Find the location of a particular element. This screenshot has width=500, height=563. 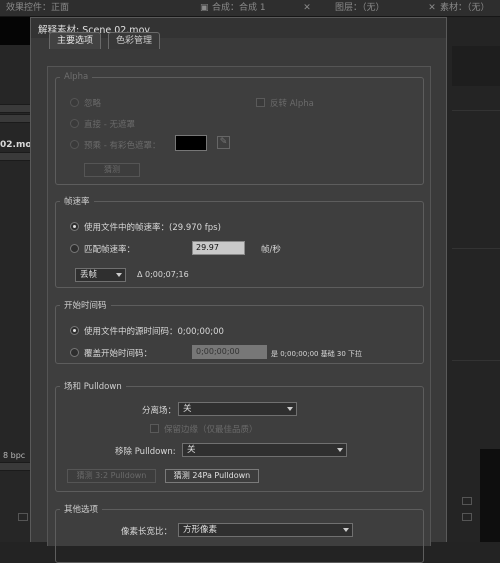

override-timecode-input: 0;00;00;00 is located at coordinates (229, 352).